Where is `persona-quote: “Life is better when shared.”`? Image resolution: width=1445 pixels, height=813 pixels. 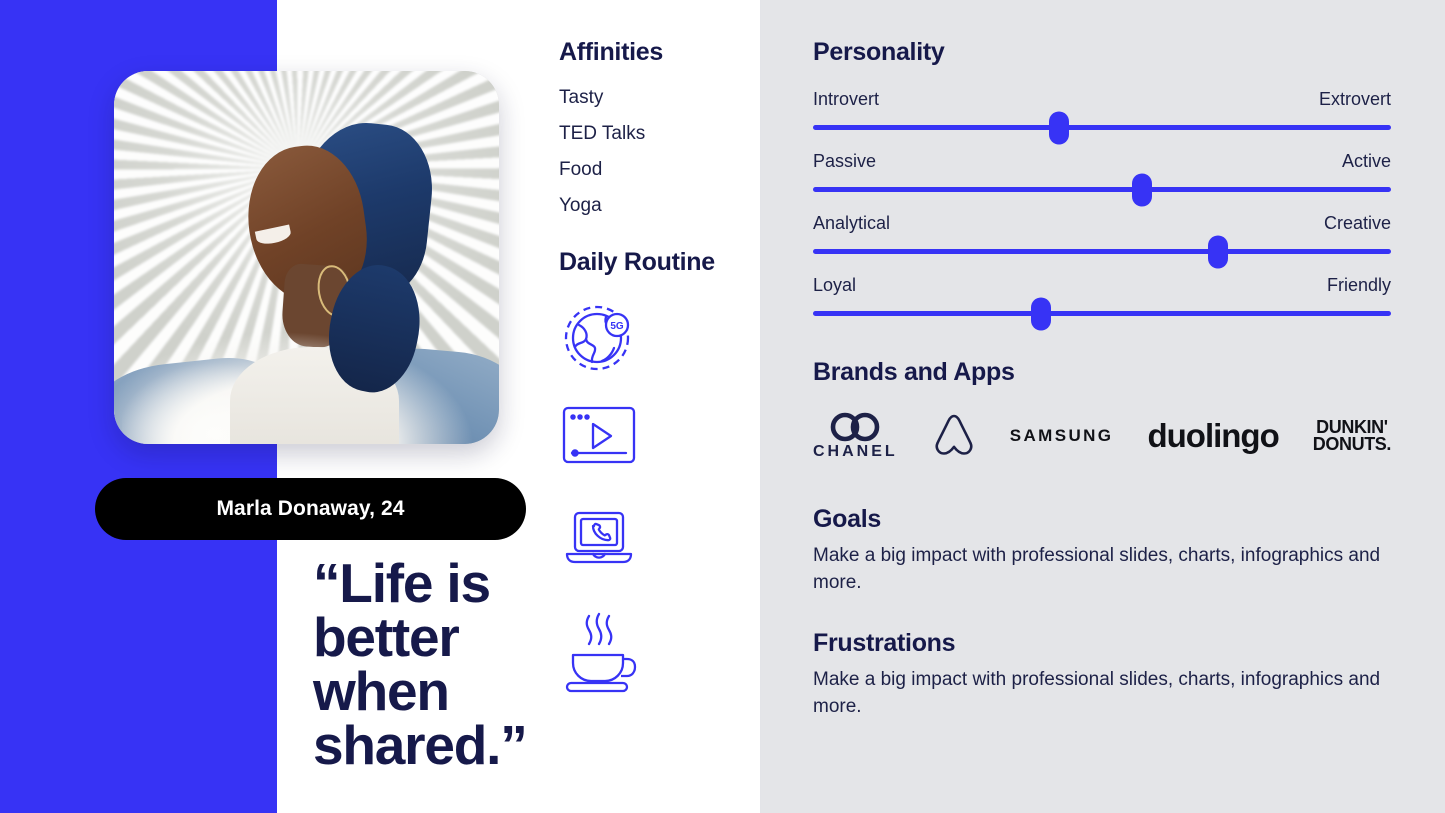
persona-quote: “Life is better when shared.” is located at coordinates (420, 664).